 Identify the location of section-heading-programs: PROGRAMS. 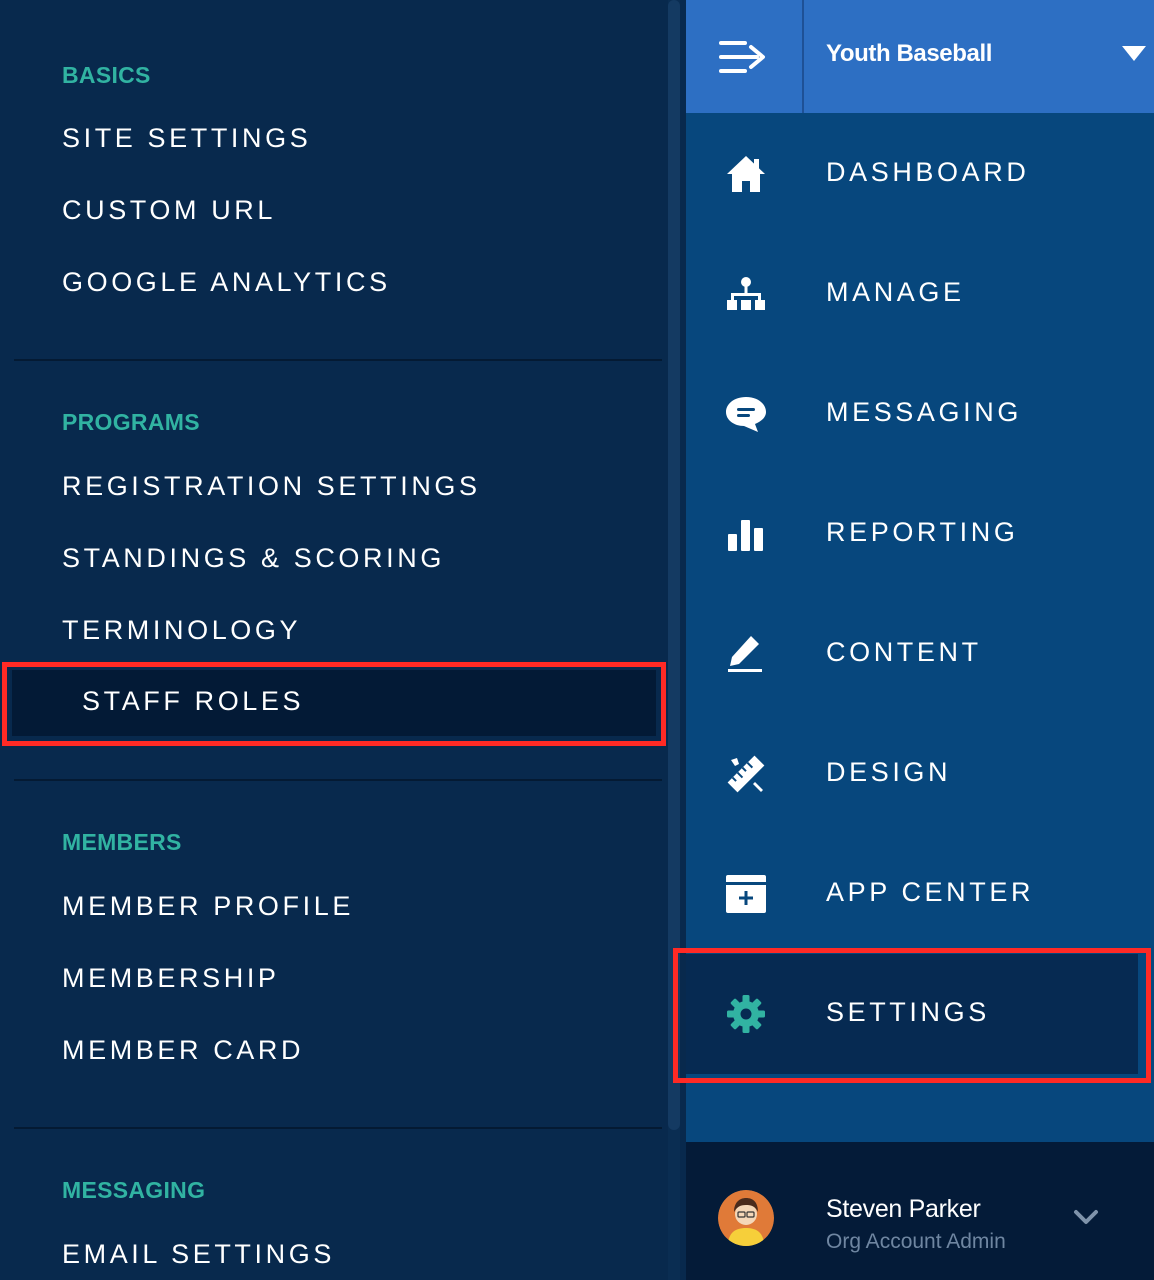
(131, 422).